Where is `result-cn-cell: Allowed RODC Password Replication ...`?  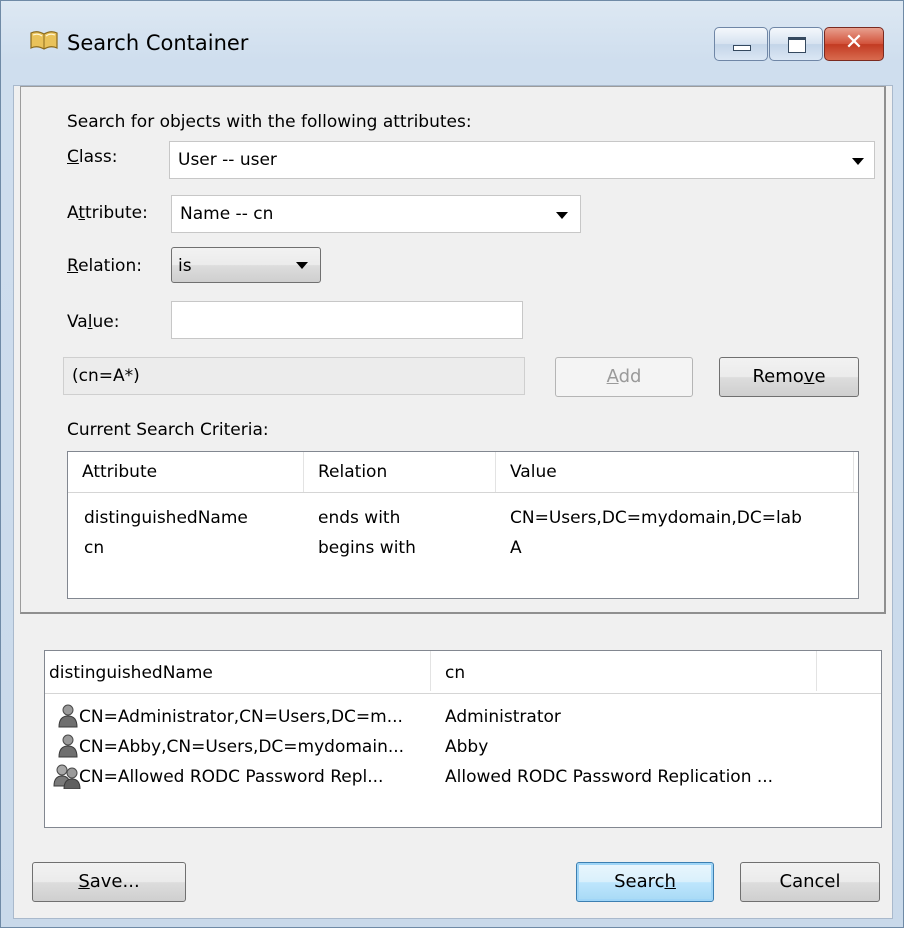 result-cn-cell: Allowed RODC Password Replication ... is located at coordinates (609, 777).